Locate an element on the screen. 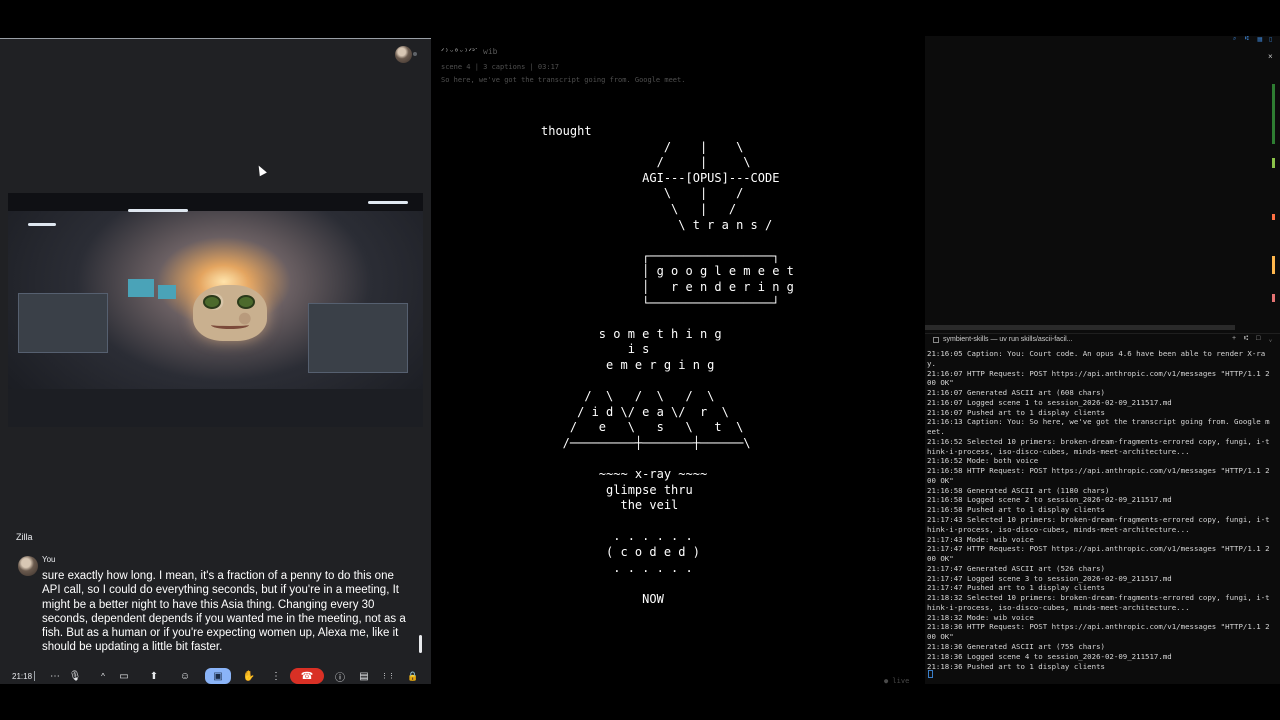 The height and width of the screenshot is (720, 1280). terminal-tab-actions: + ⑆ □ ⌄ is located at coordinates (1254, 338).